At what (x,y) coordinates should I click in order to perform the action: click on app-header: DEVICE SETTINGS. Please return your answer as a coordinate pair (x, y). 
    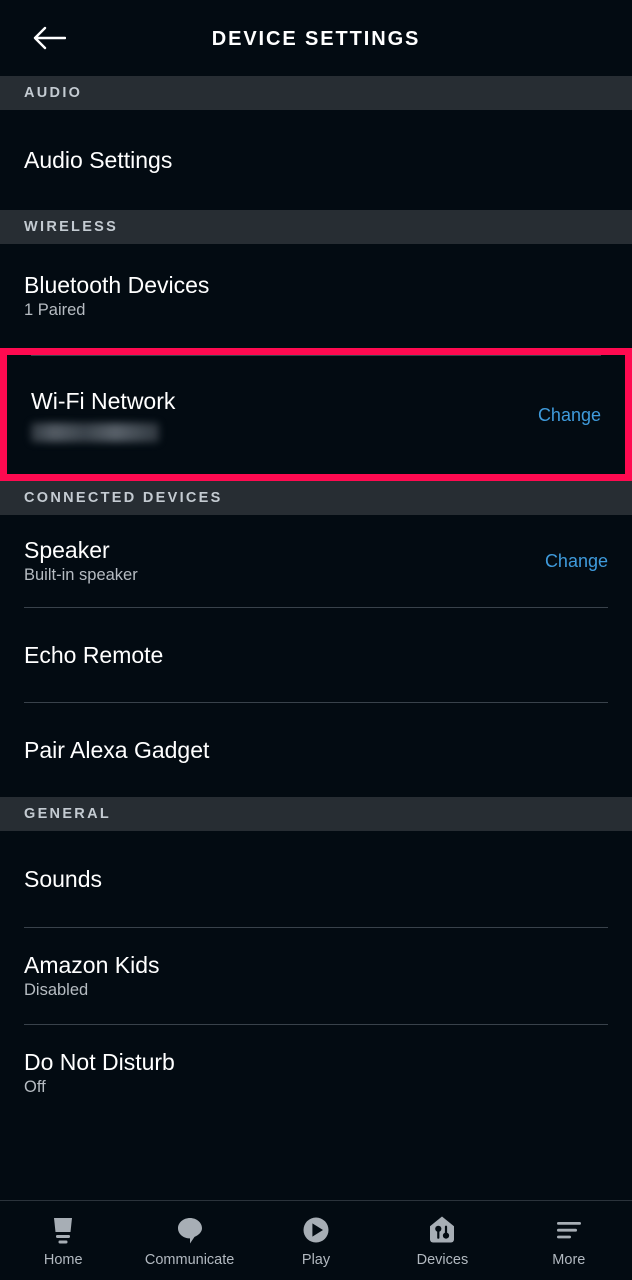
    Looking at the image, I should click on (316, 38).